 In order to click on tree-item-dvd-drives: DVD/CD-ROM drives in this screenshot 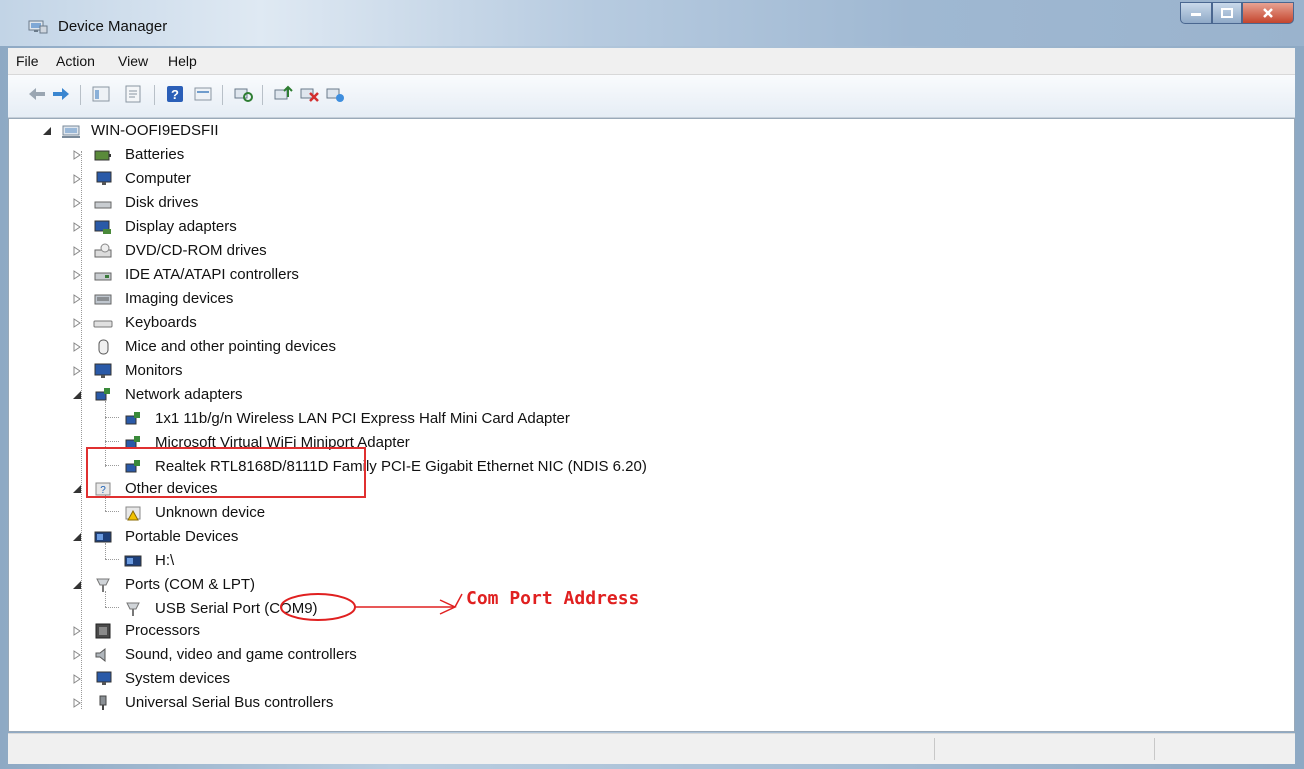, I will do `click(209, 251)`.